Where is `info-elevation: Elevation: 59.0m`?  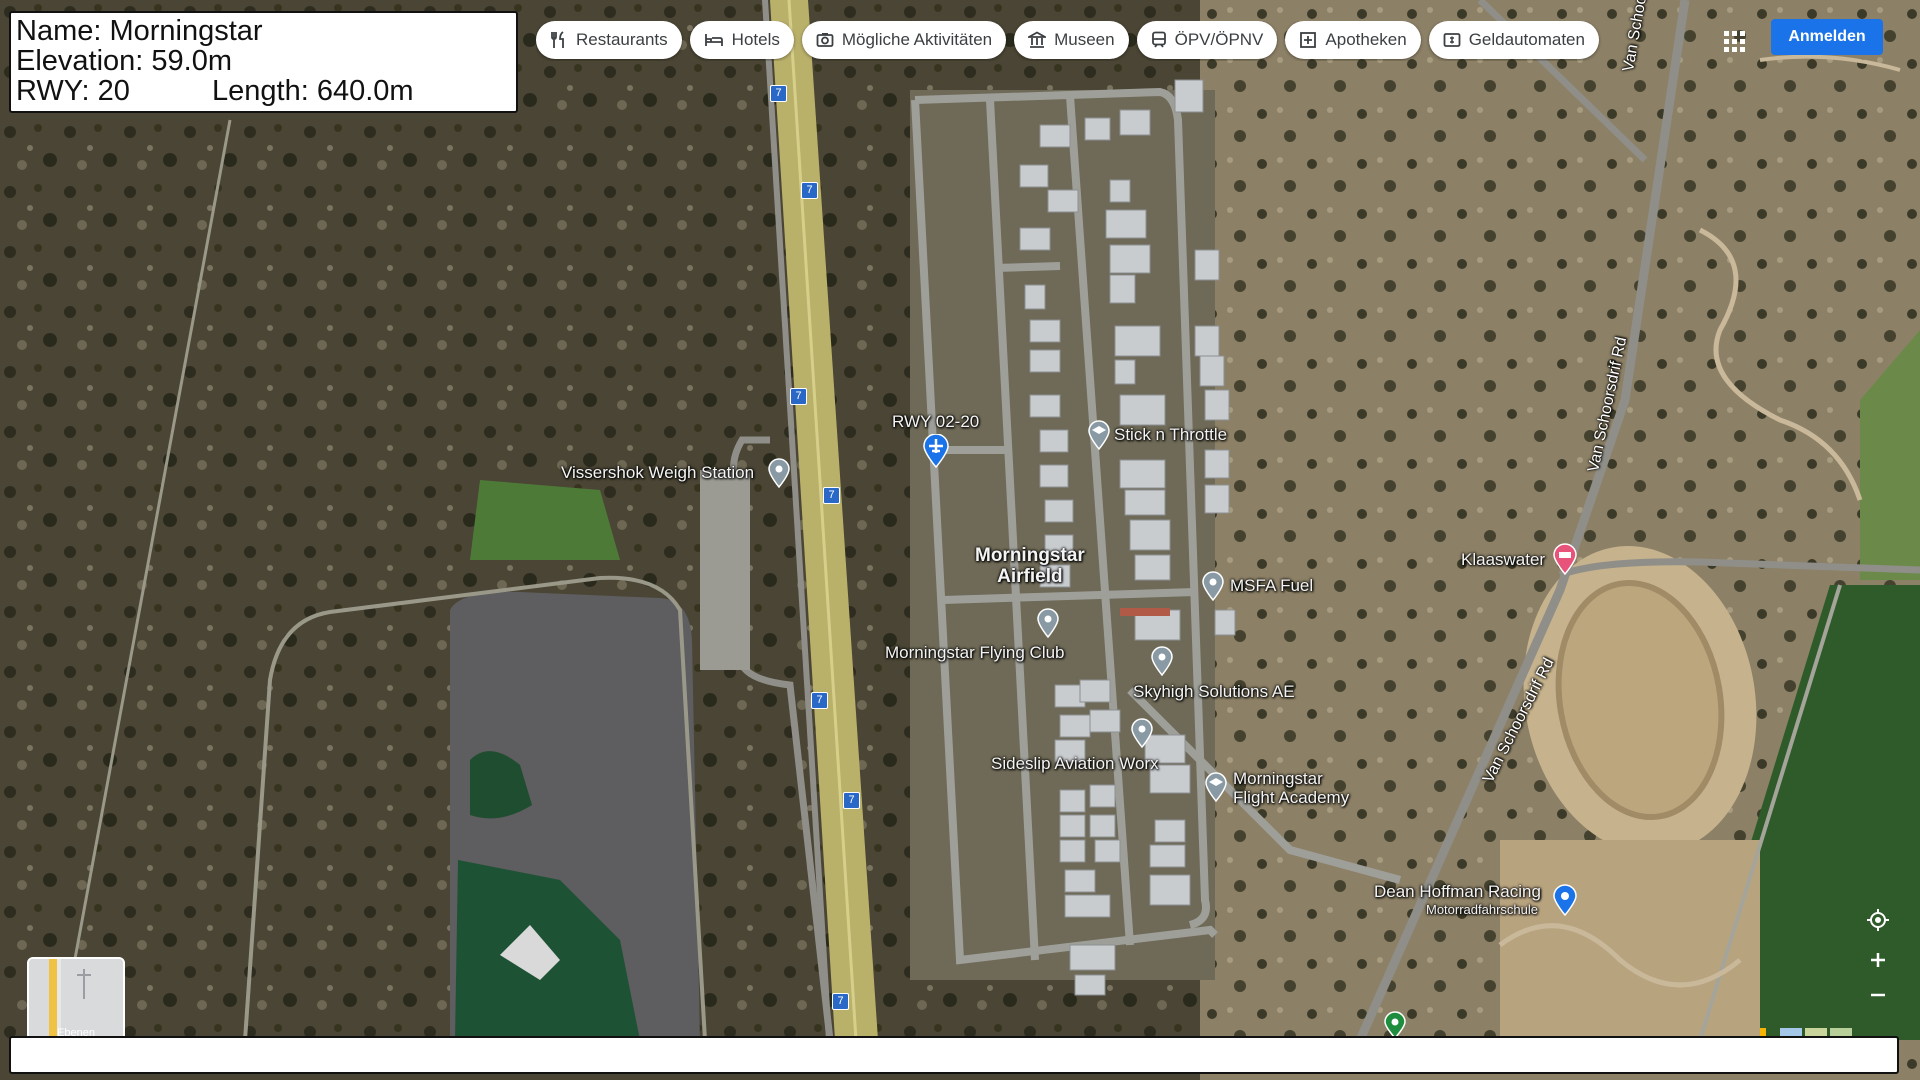 info-elevation: Elevation: 59.0m is located at coordinates (124, 61).